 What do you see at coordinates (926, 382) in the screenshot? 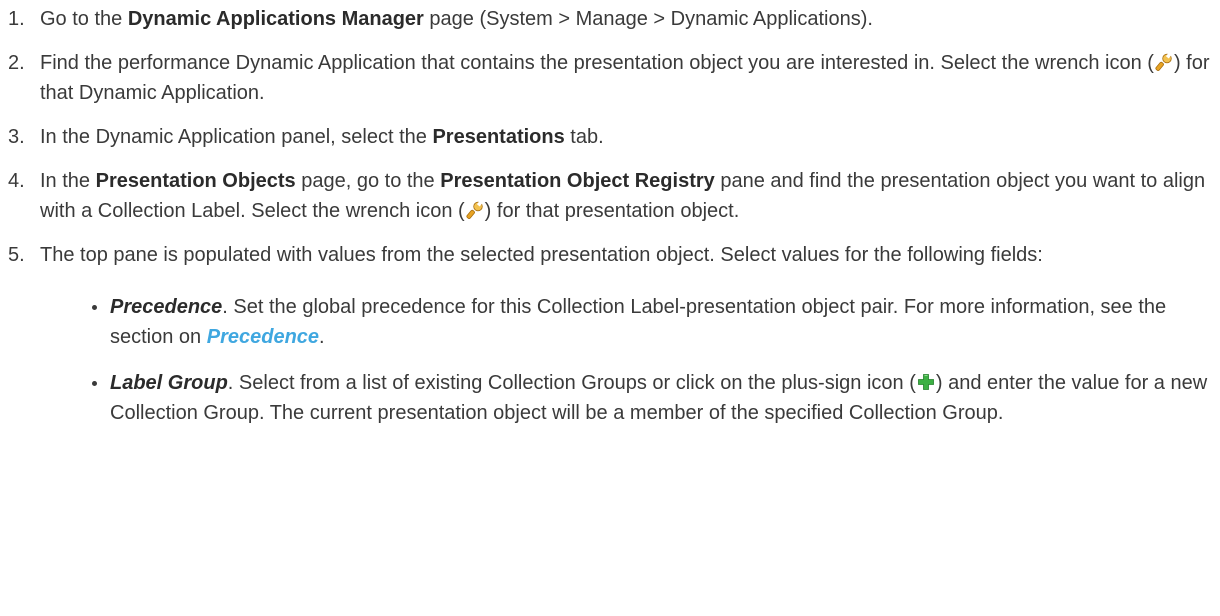
I see `plus-icon` at bounding box center [926, 382].